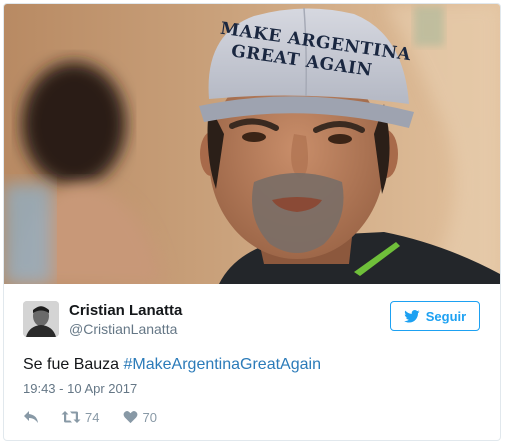 This screenshot has height=446, width=506. What do you see at coordinates (80, 388) in the screenshot?
I see `tweet-timestamp: 19:43 - 10 Apr 2017` at bounding box center [80, 388].